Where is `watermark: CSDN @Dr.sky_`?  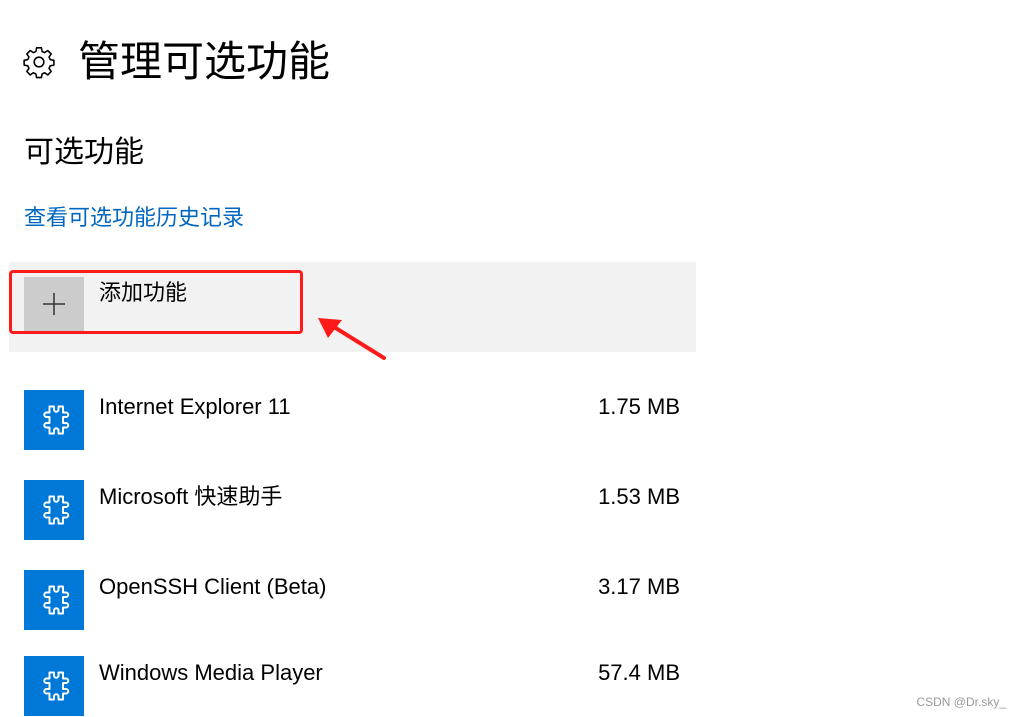 watermark: CSDN @Dr.sky_ is located at coordinates (961, 702).